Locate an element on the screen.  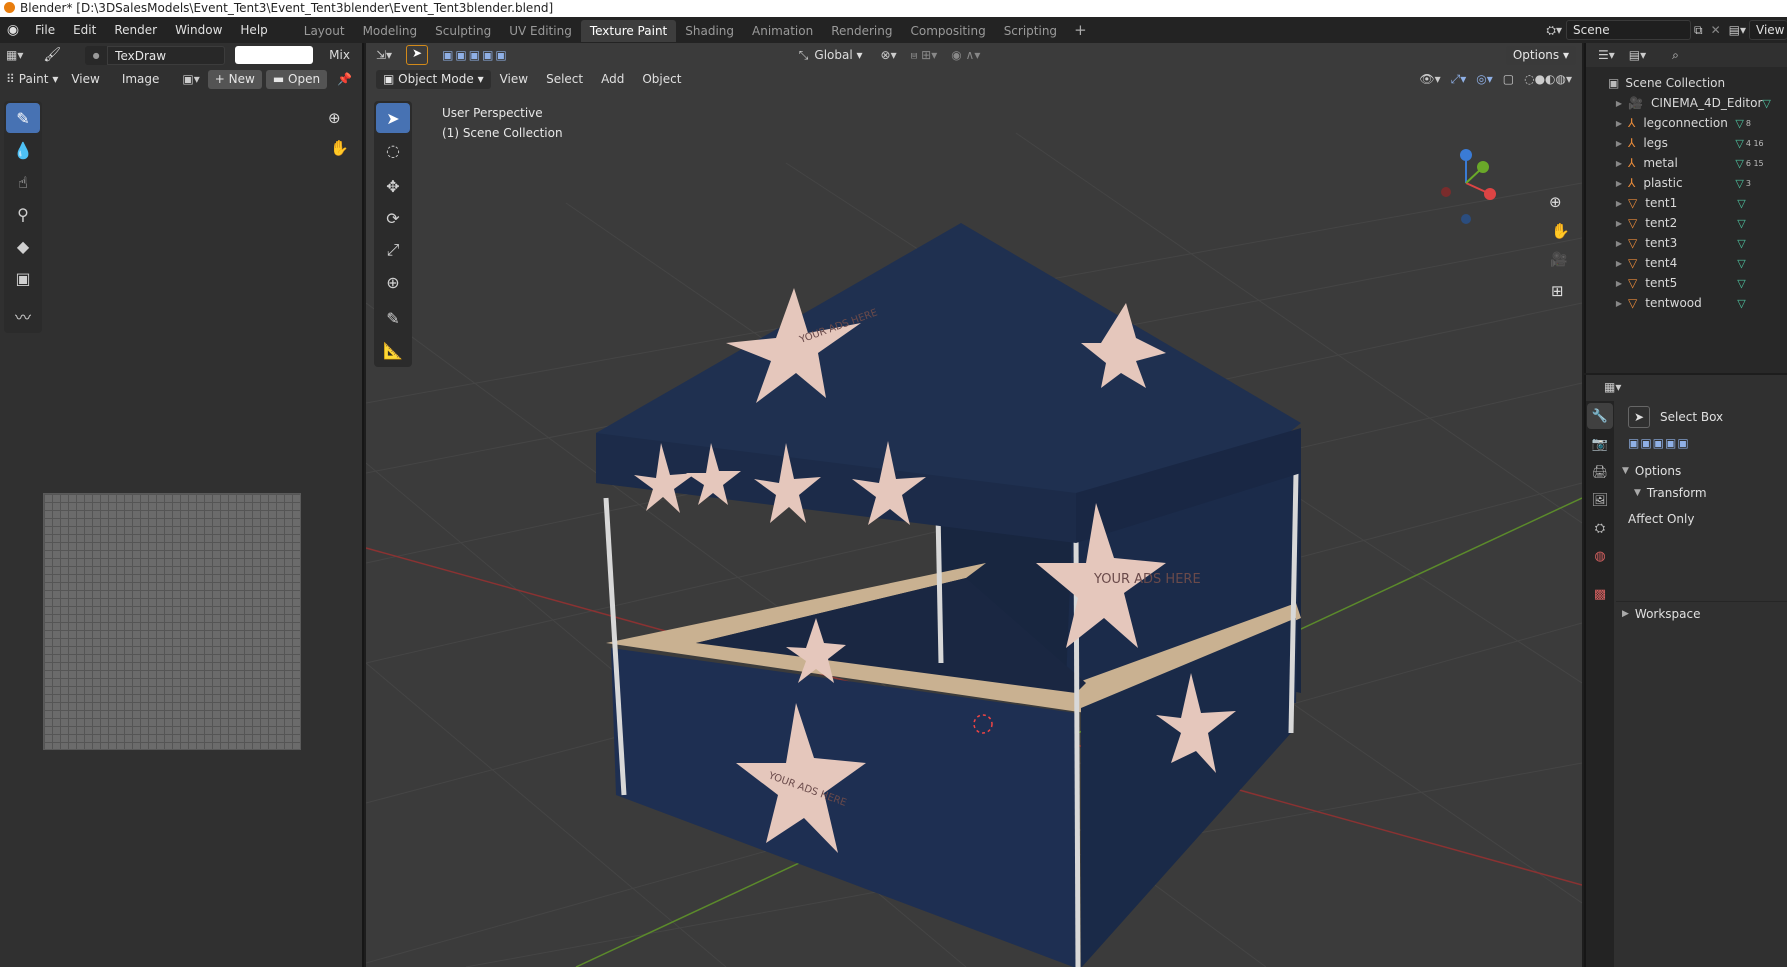
view-layer-tab-icon: 🖼 is located at coordinates (1600, 500).